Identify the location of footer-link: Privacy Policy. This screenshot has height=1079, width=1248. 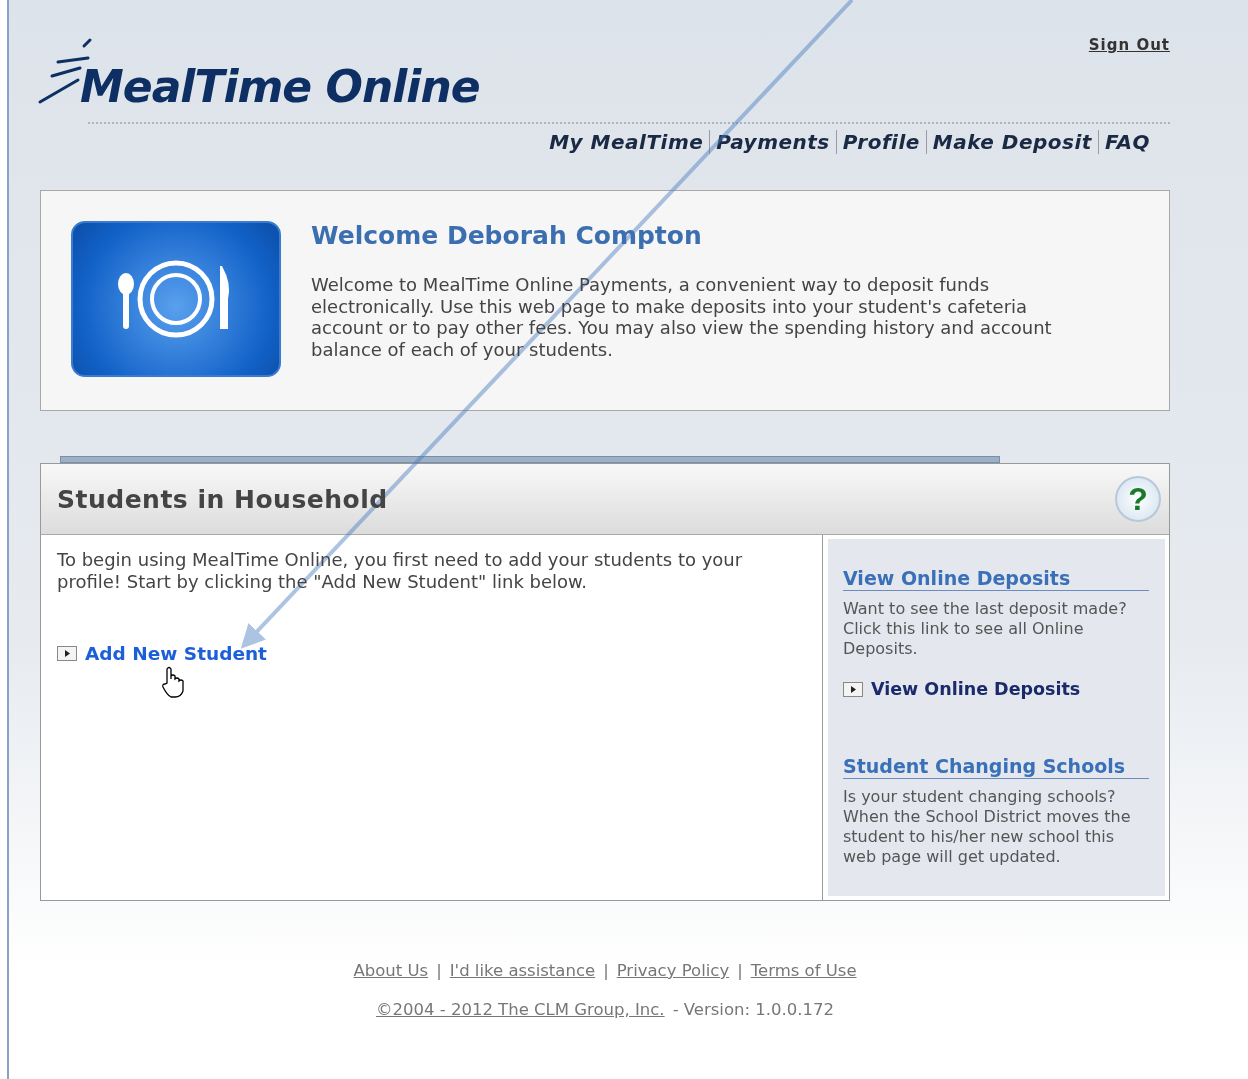
(673, 970).